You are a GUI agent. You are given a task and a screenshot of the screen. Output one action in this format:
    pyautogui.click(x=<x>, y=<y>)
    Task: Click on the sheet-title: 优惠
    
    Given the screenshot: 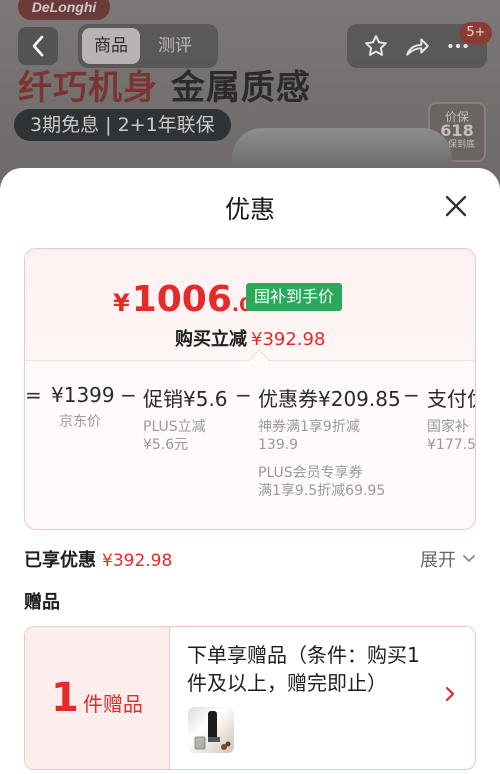 What is the action you would take?
    pyautogui.click(x=249, y=209)
    